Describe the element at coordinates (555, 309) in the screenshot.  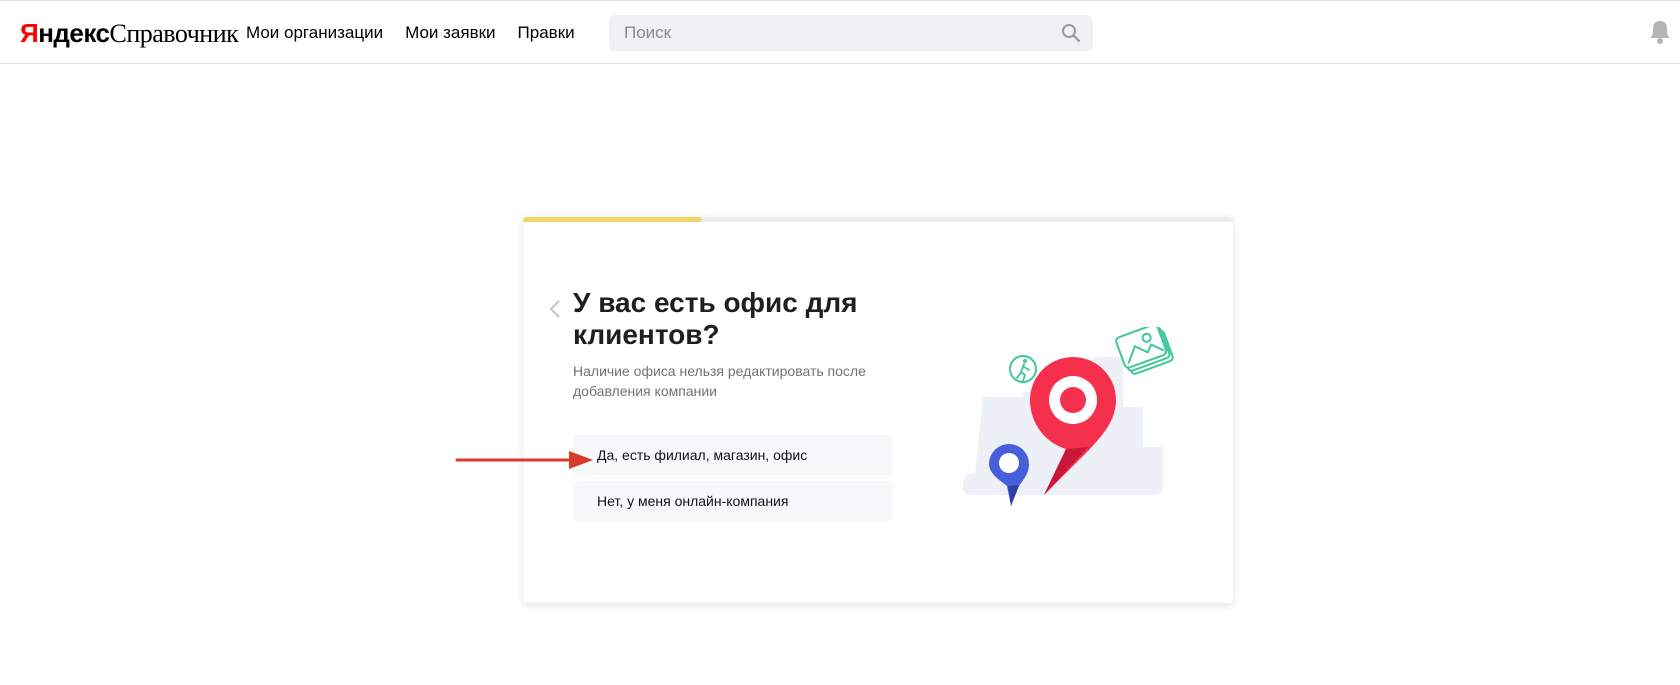
I see `back-chevron-icon` at that location.